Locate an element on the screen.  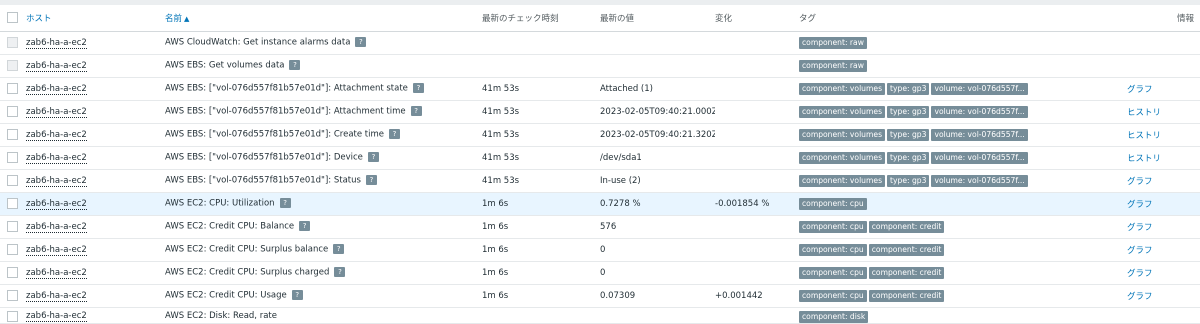
action-cell: グラフ is located at coordinates (1152, 295).